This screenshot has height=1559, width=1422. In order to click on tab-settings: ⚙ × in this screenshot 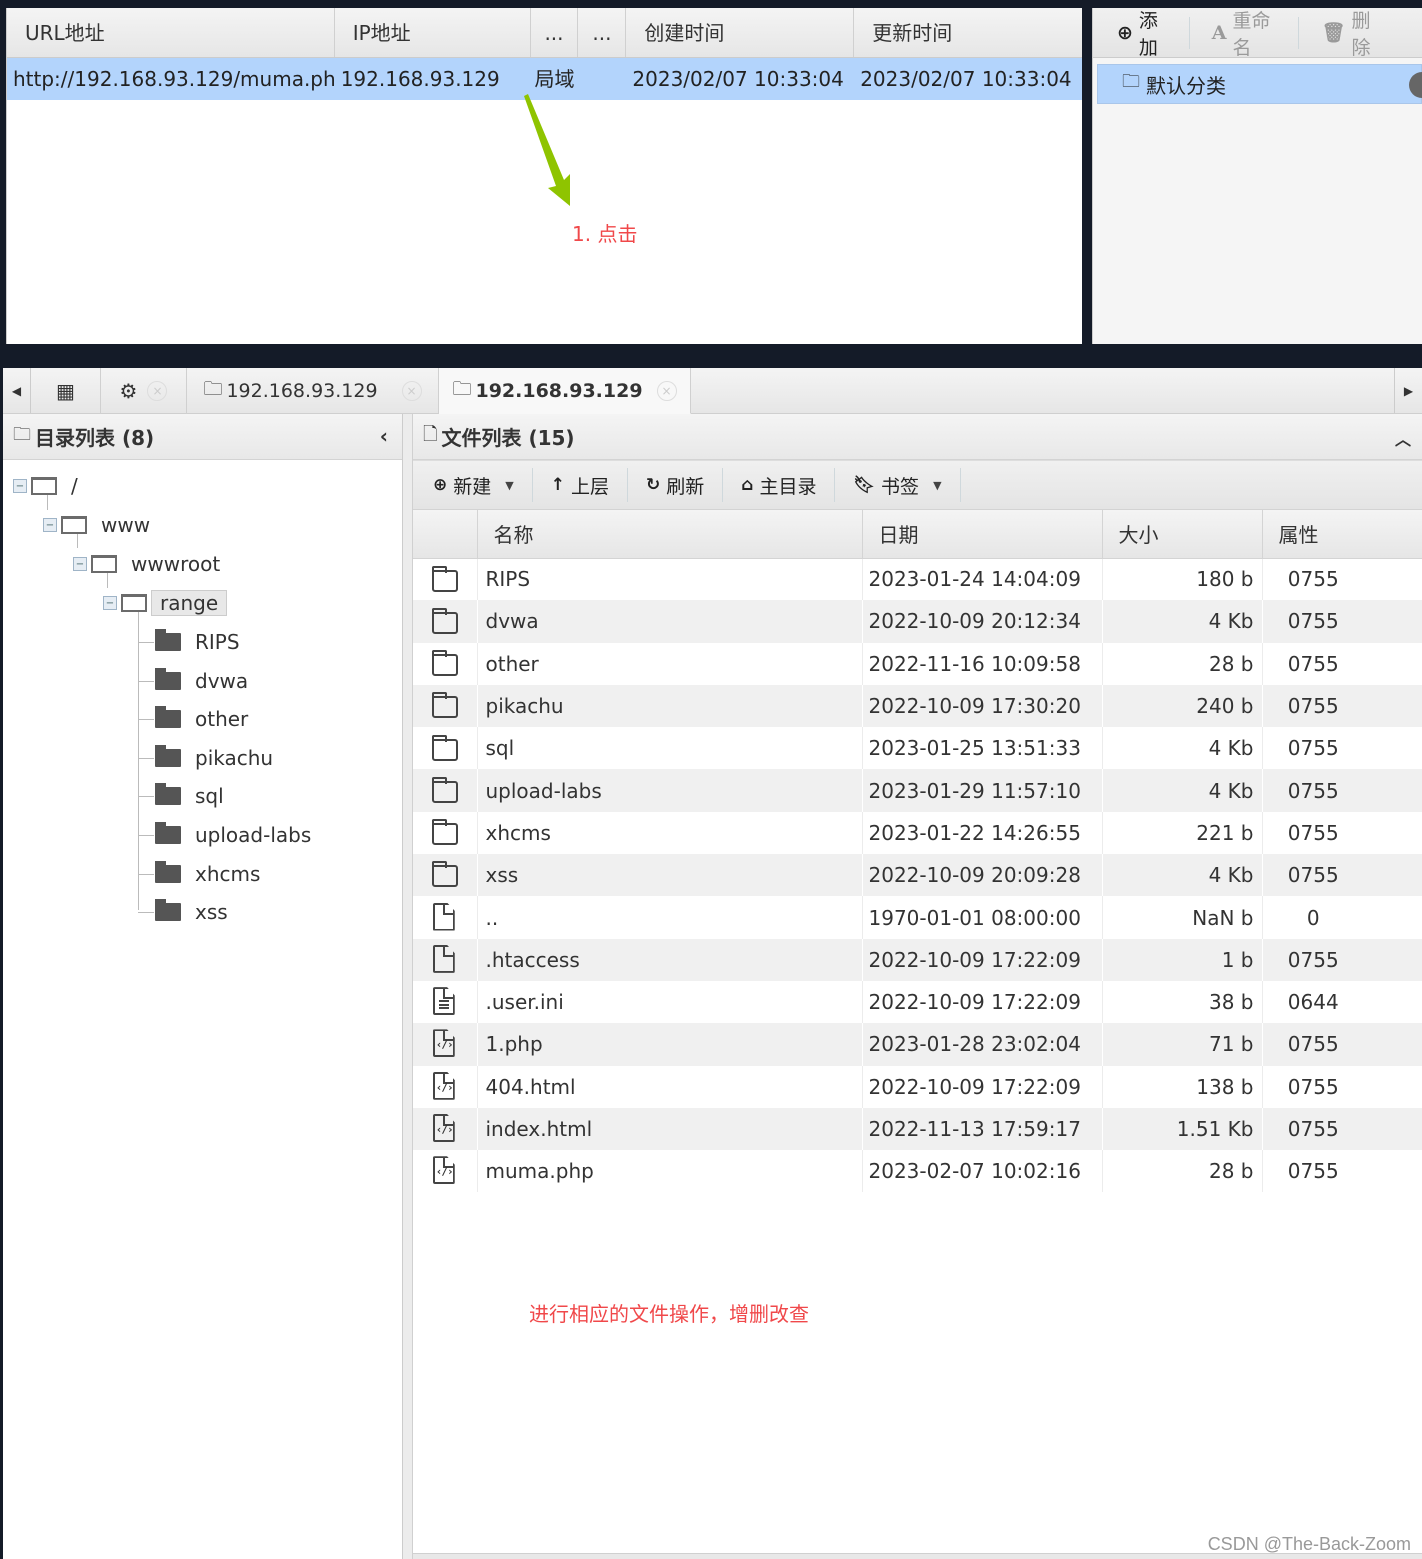, I will do `click(144, 391)`.